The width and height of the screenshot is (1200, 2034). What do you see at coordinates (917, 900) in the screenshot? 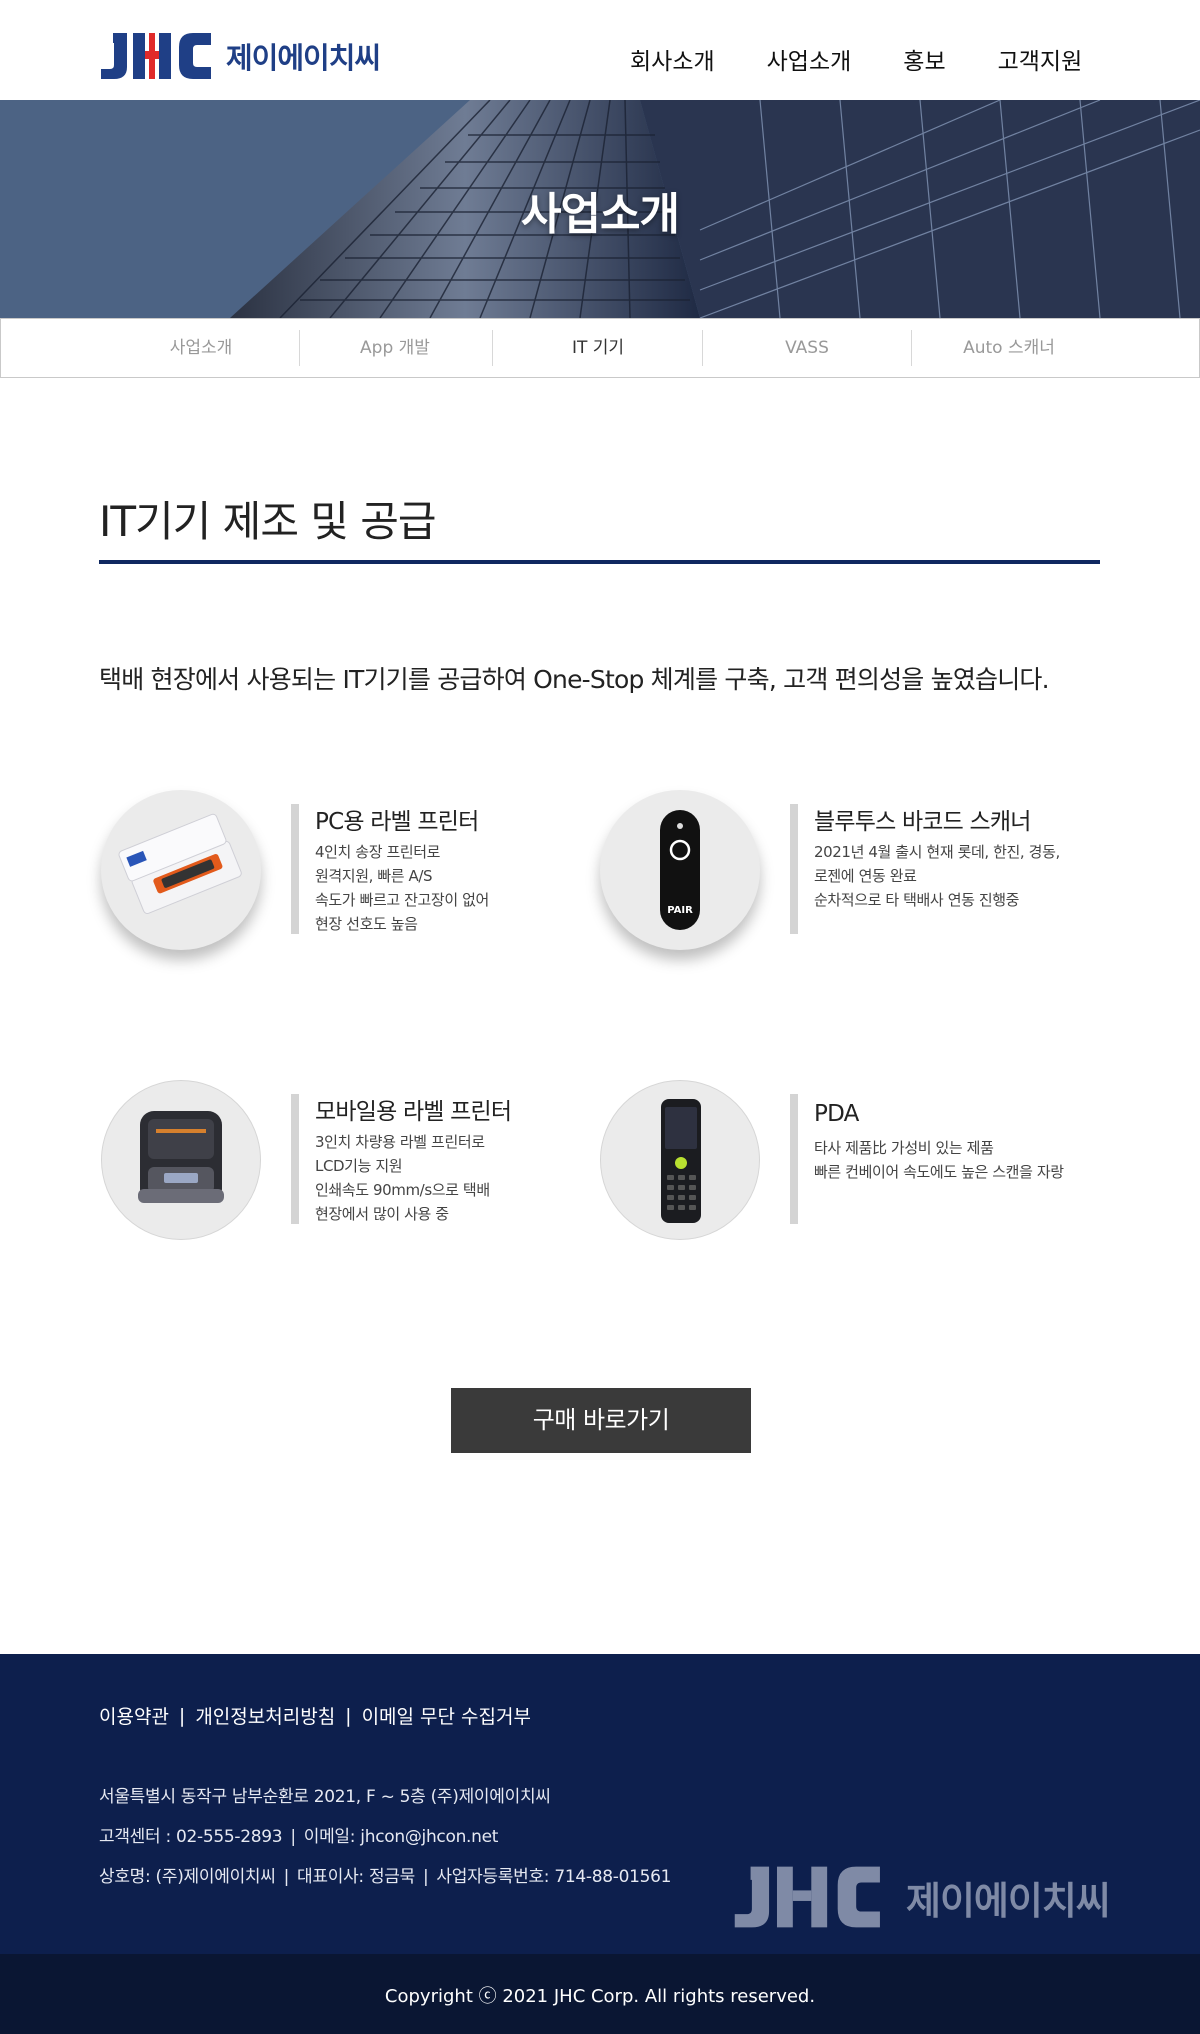
I see `product-desc-line: 순차적으로 타 택배사 연동 진행중` at bounding box center [917, 900].